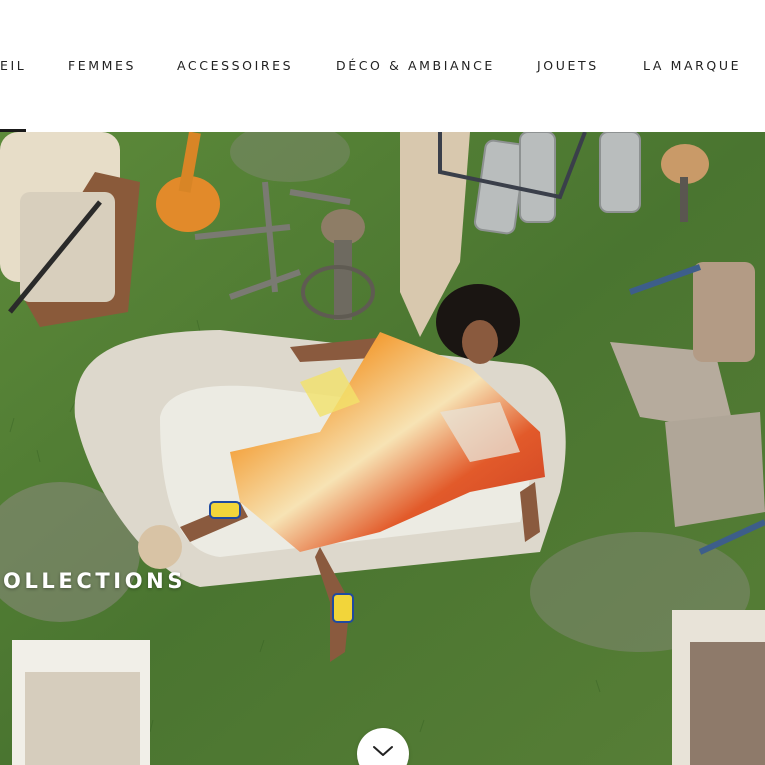  Describe the element at coordinates (102, 65) in the screenshot. I see `nav-item-femmes: FEMMES` at that location.